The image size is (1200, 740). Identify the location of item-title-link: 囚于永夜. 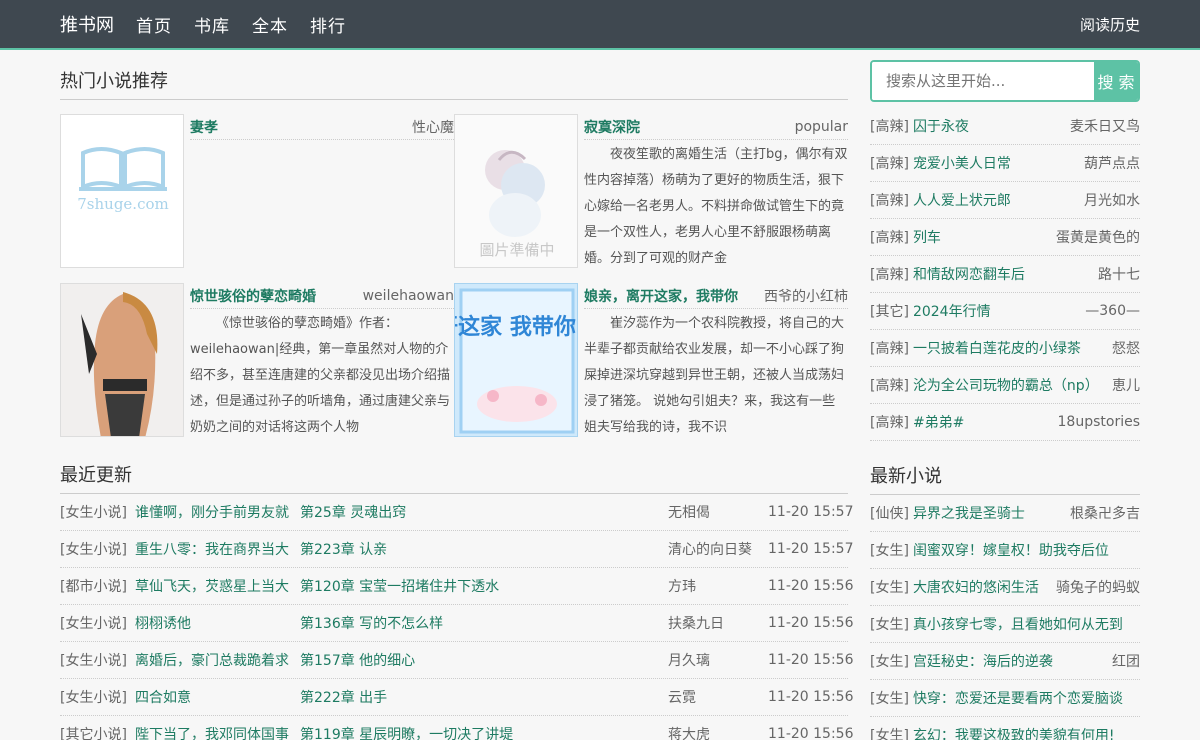
(988, 126).